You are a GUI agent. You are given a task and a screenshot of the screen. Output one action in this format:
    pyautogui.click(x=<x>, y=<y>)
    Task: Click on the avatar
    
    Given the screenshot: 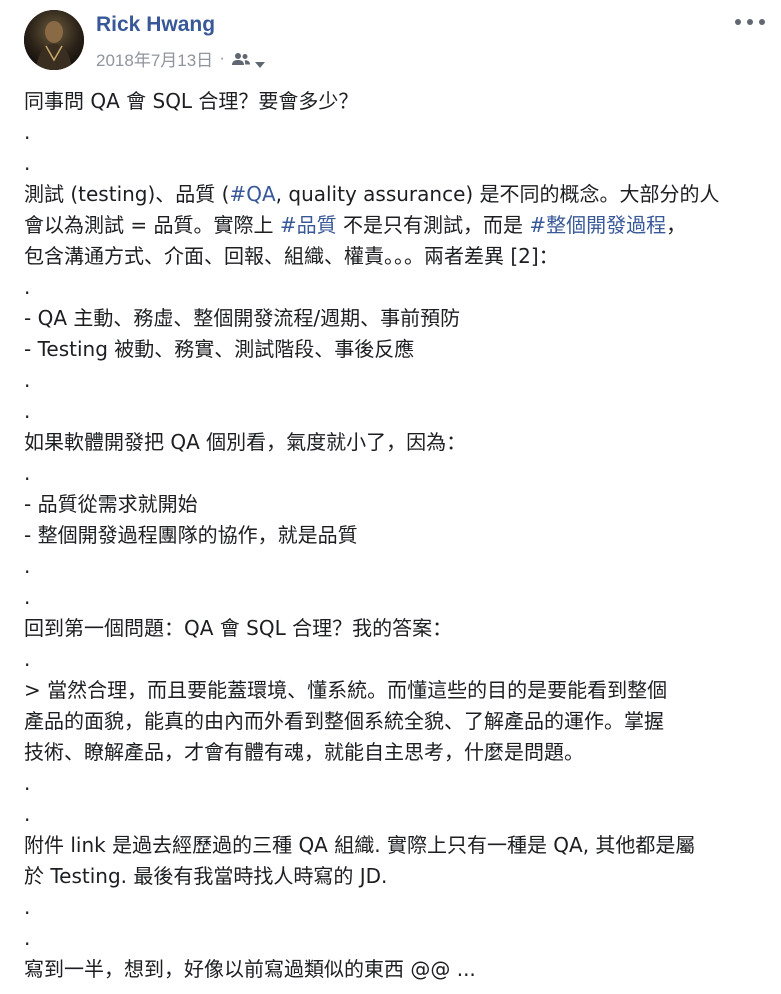 What is the action you would take?
    pyautogui.click(x=54, y=40)
    